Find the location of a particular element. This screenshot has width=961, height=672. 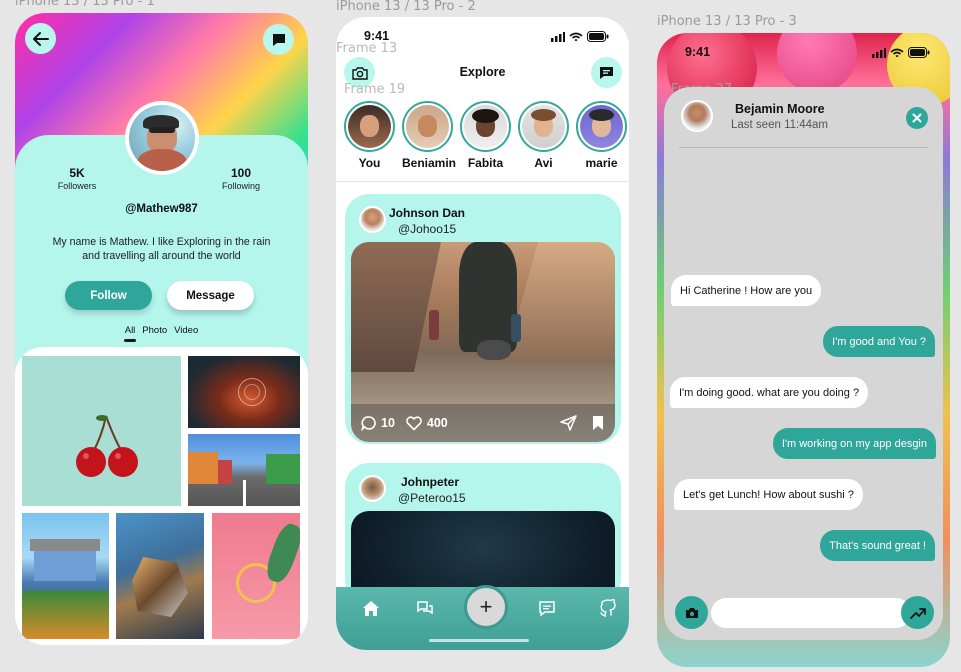

post-author: Johnpeter is located at coordinates (430, 482).